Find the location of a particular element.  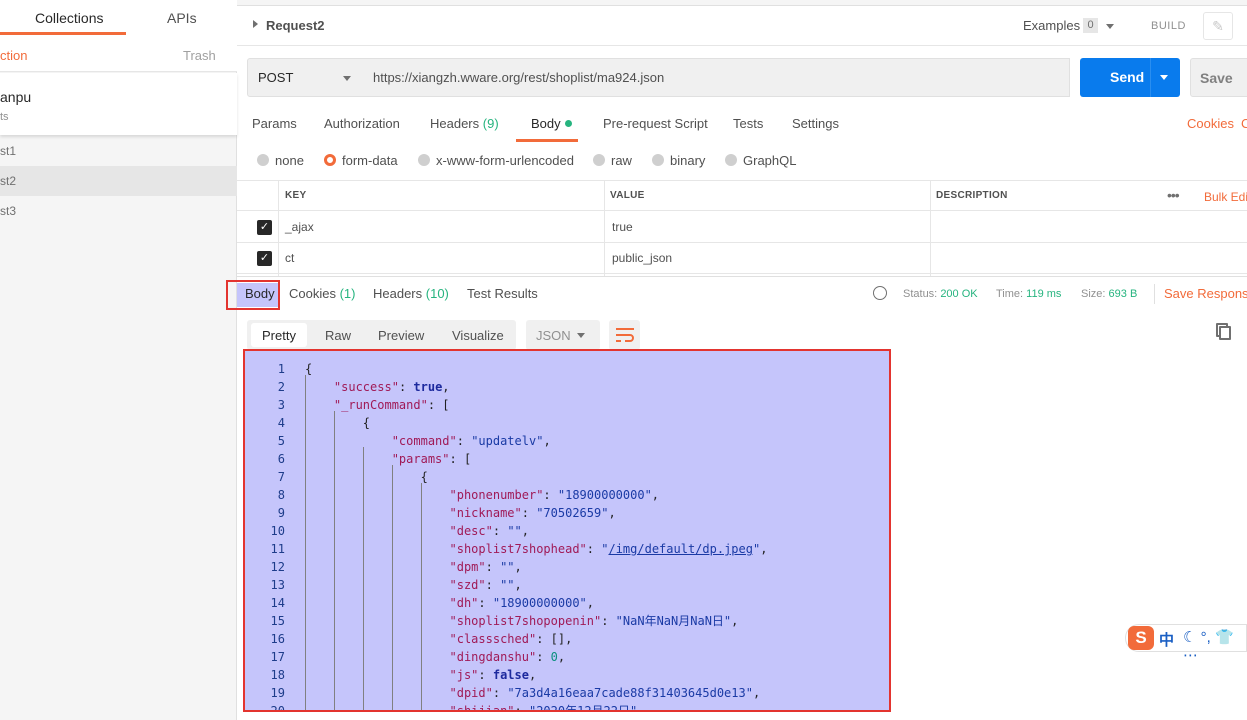

collection-meta: ts is located at coordinates (4, 117).